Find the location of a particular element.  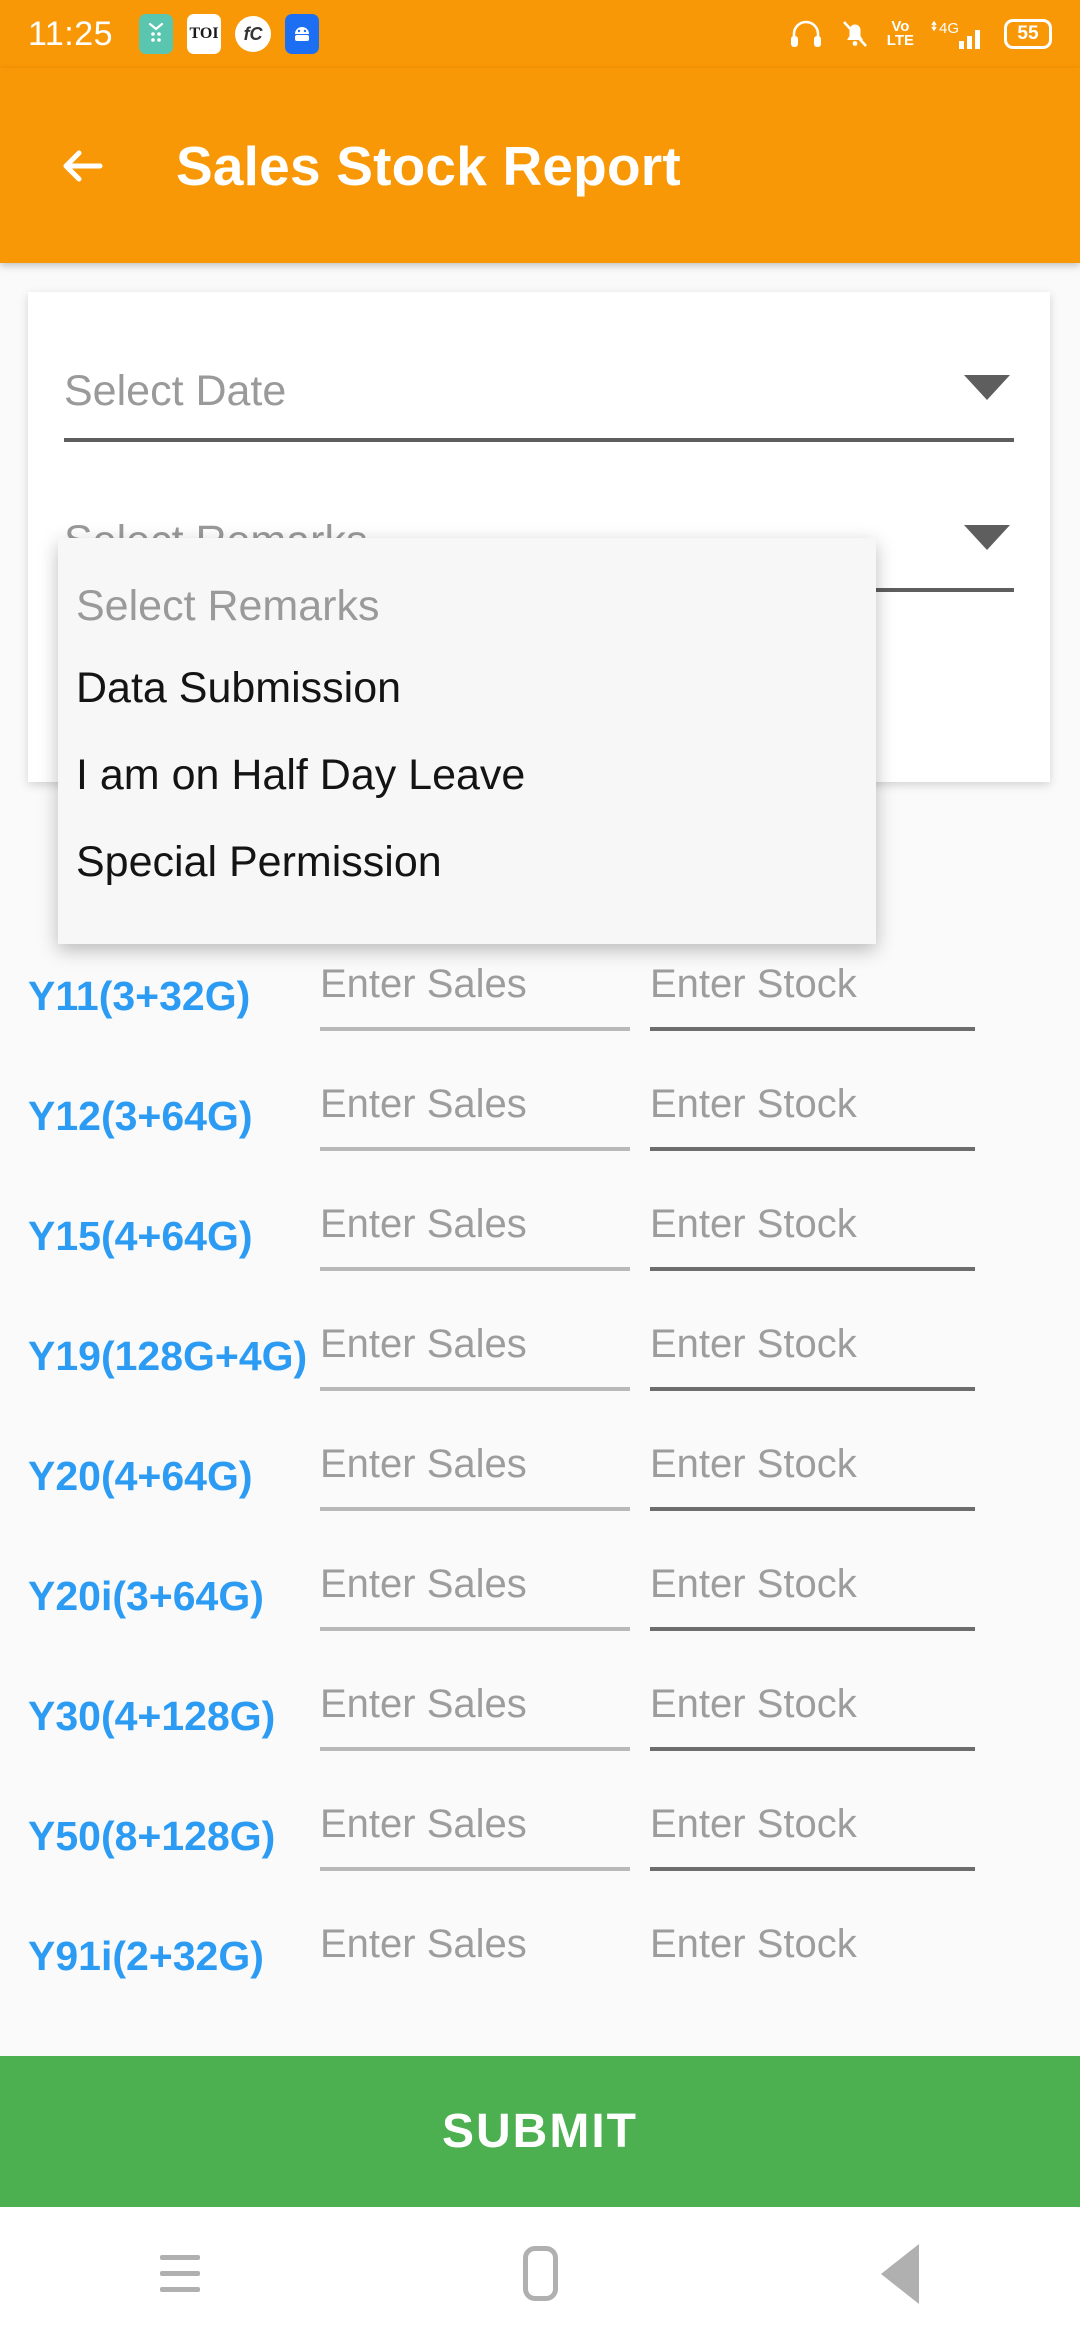

table-row: Y50(8+128G) Enter Sales Enter Stock is located at coordinates (540, 1836).